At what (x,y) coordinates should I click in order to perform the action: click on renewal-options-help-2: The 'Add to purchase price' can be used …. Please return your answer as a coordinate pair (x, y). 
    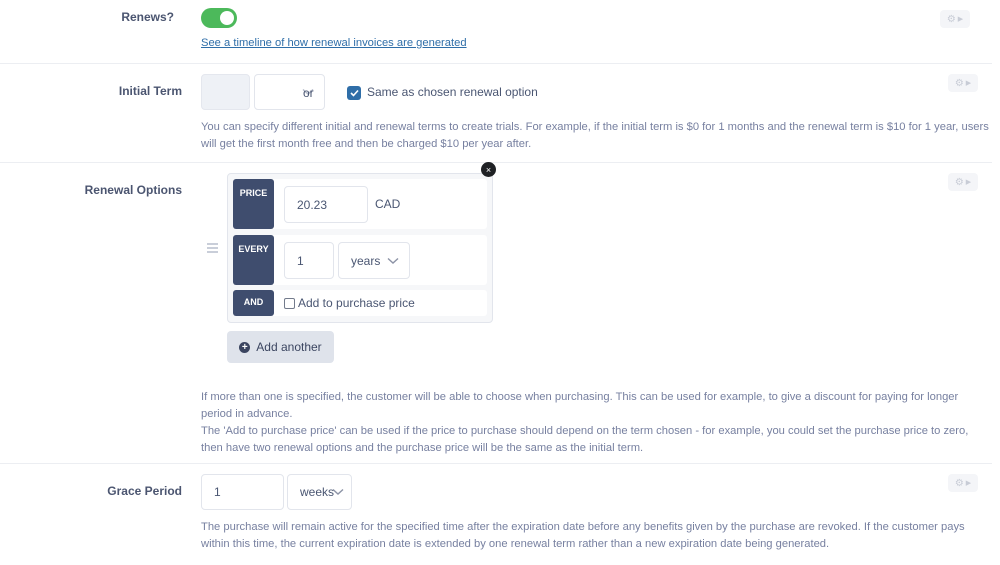
    Looking at the image, I should click on (585, 439).